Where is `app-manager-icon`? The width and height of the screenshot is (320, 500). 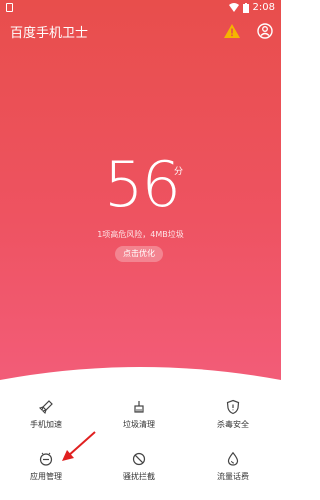
app-manager-icon is located at coordinates (46, 459).